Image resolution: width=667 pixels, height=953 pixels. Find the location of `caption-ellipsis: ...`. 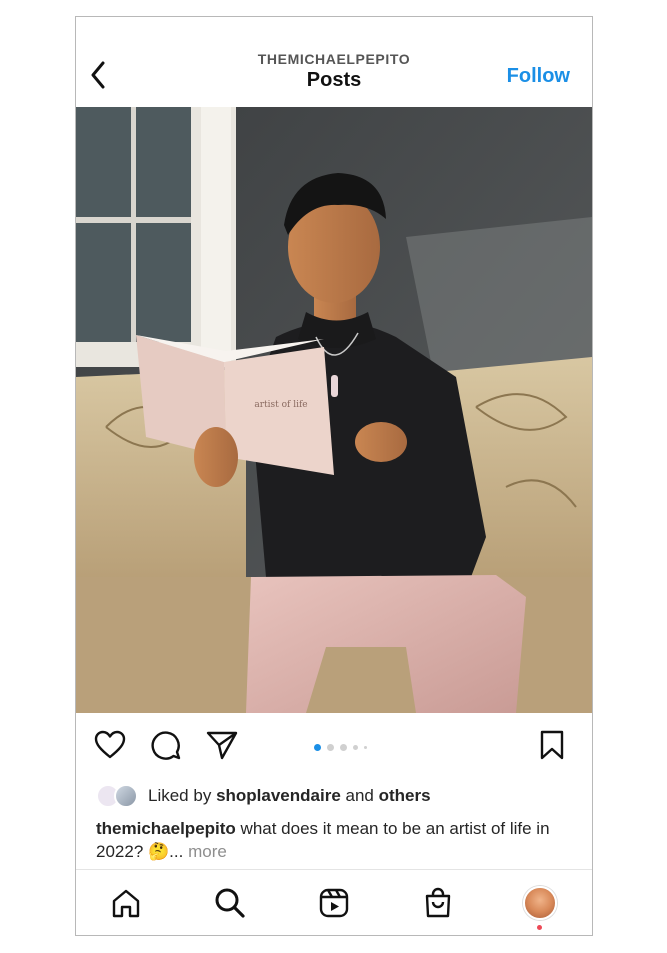

caption-ellipsis: ... is located at coordinates (179, 851).